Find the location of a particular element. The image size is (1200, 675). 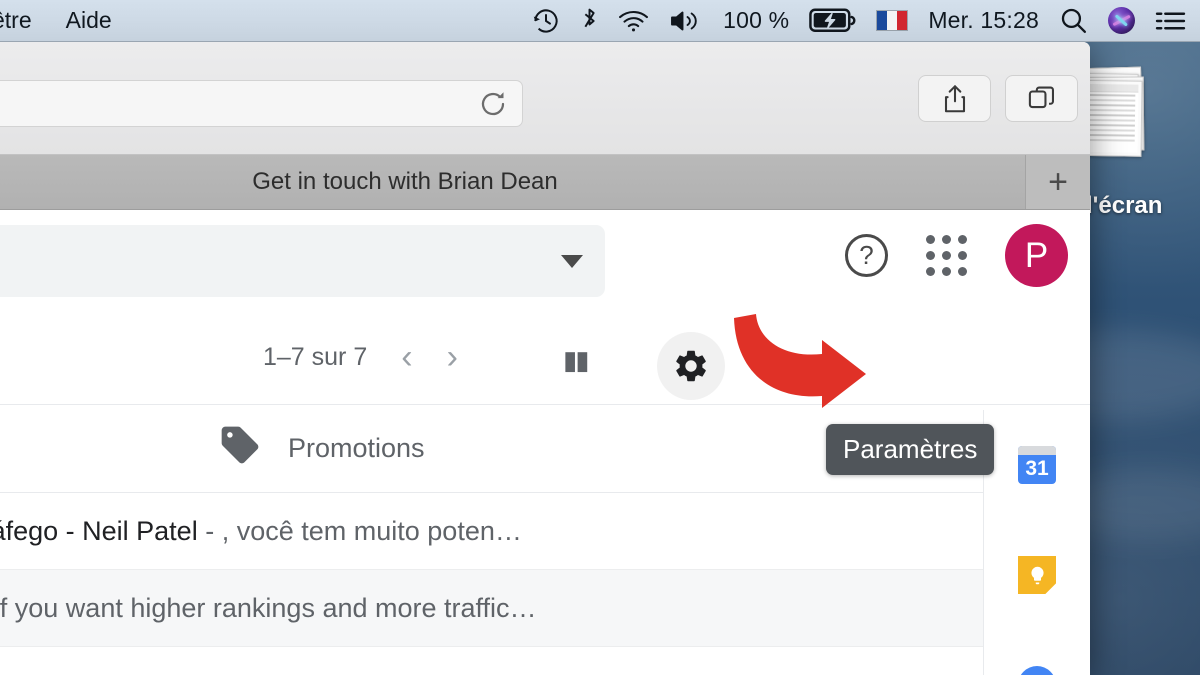

gmail-header-actions: ? P is located at coordinates (956, 255).